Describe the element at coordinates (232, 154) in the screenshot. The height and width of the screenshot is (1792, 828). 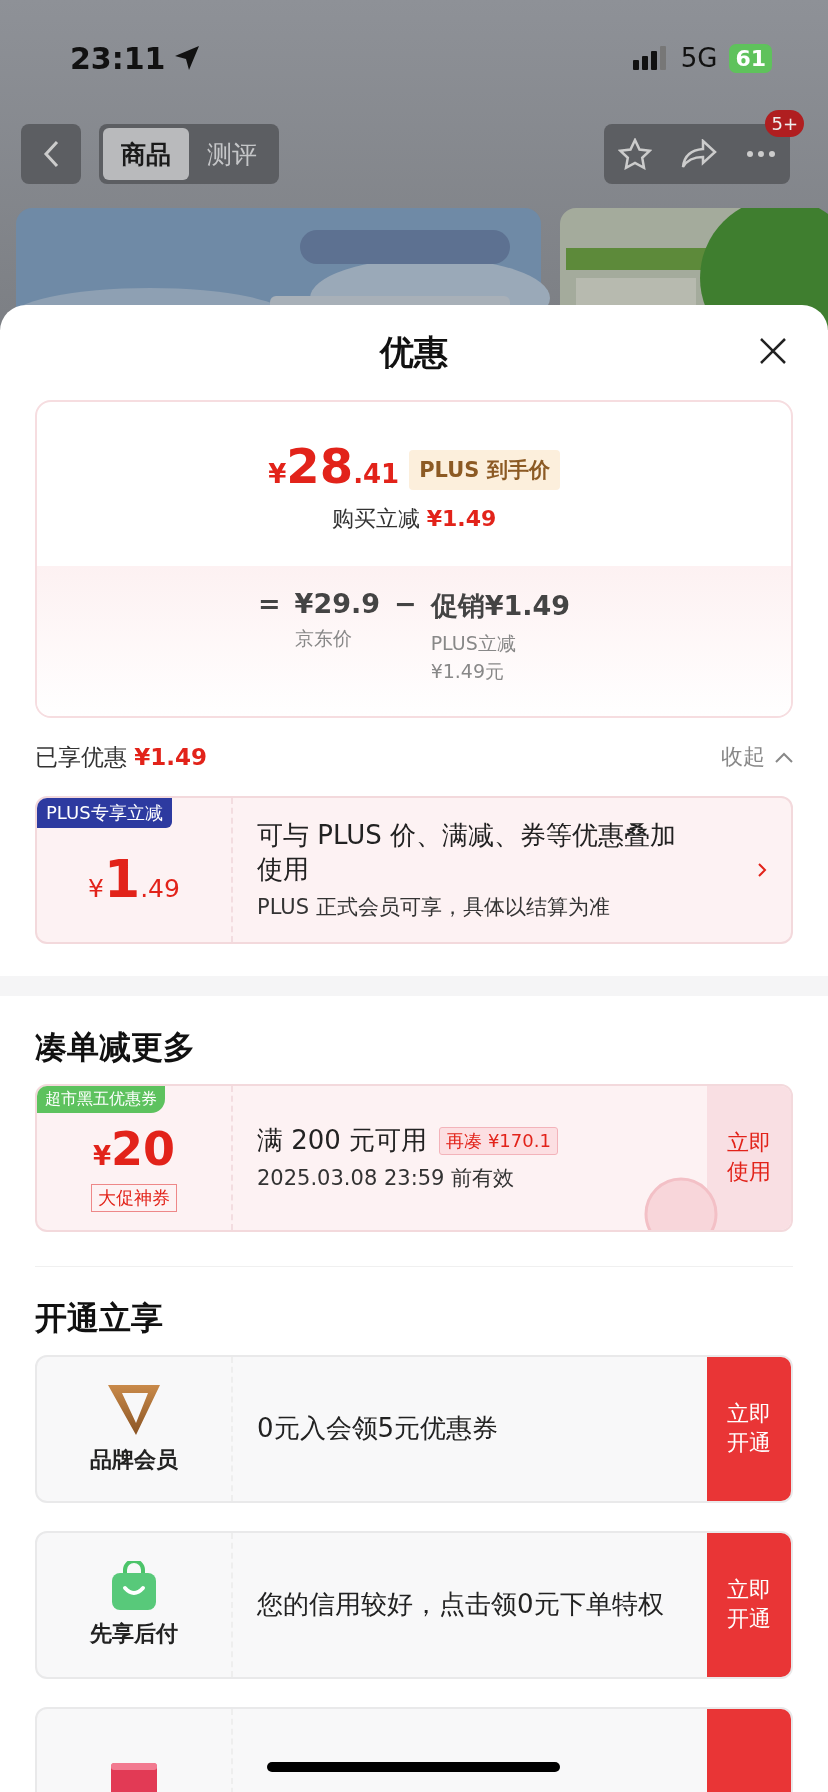
I see `tab: 测评` at that location.